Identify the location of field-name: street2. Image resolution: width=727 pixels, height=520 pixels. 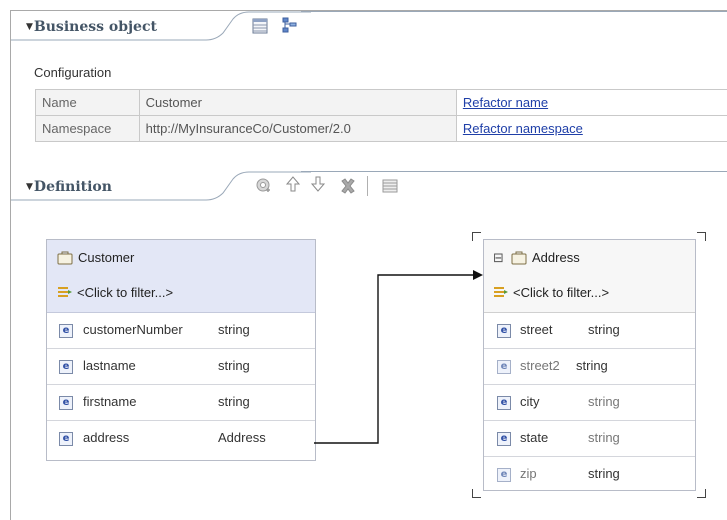
(540, 365).